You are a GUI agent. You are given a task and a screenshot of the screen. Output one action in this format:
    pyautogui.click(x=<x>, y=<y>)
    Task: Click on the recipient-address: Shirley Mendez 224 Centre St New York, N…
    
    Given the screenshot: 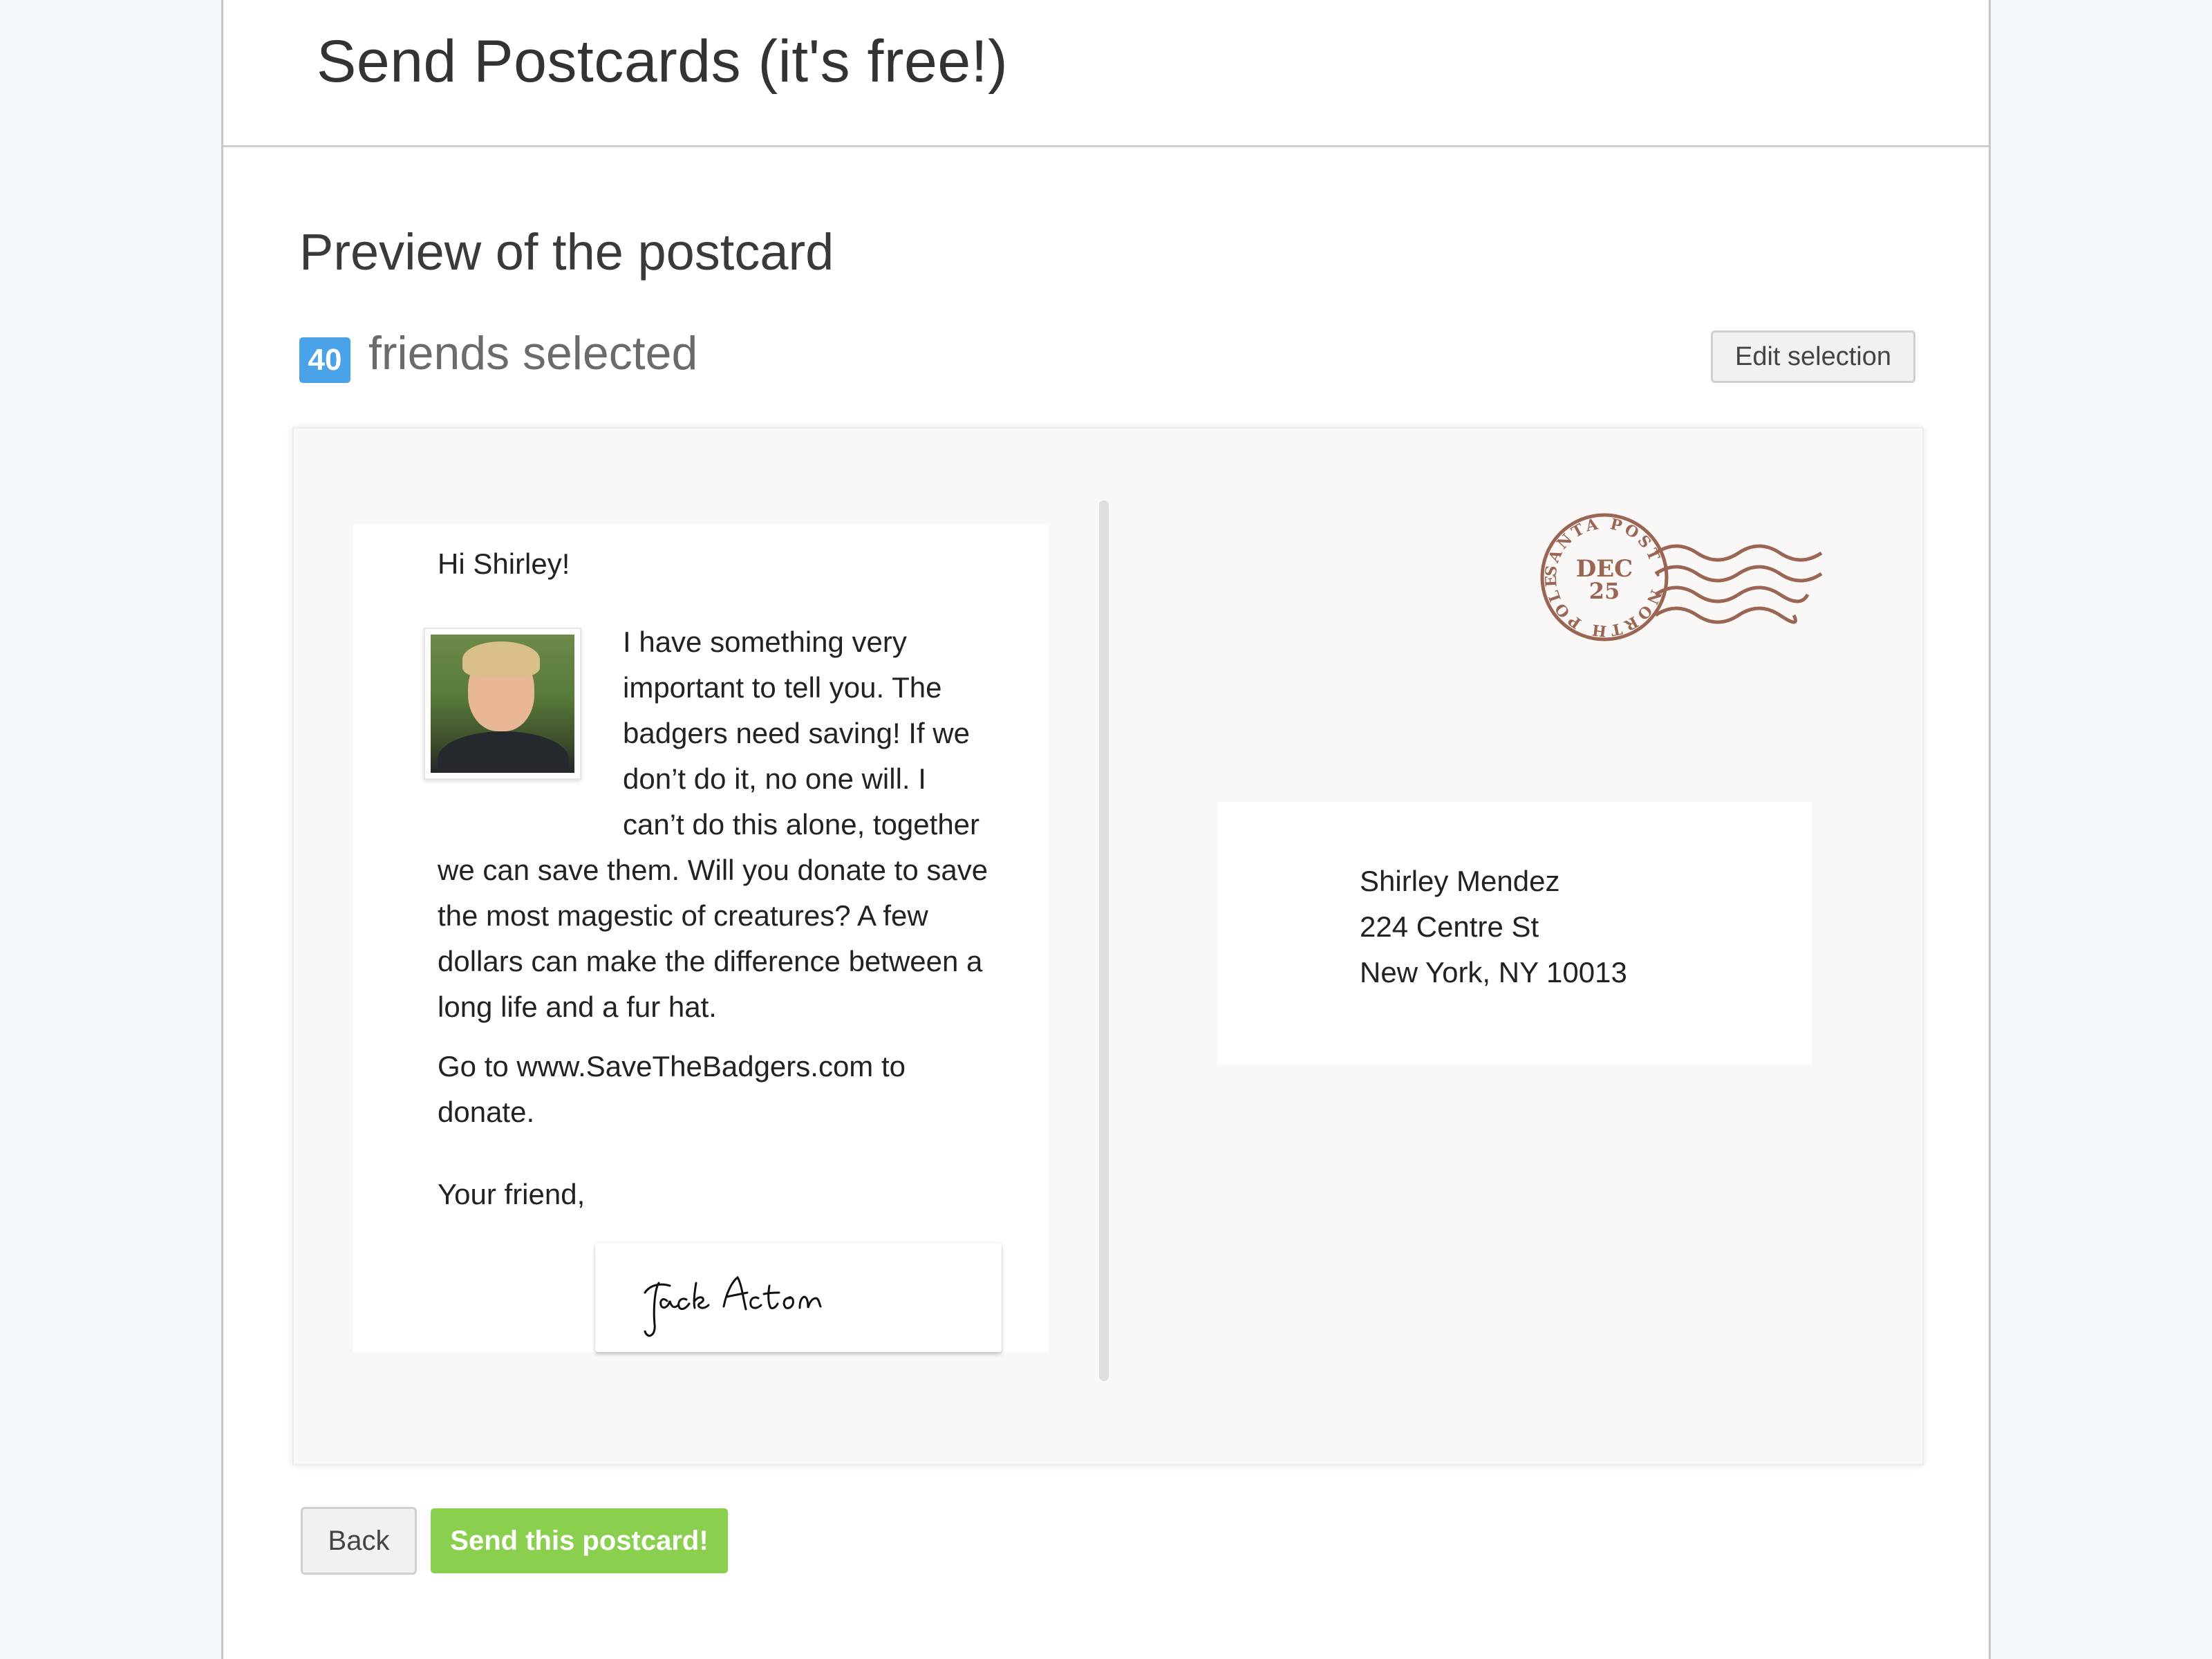 What is the action you would take?
    pyautogui.click(x=1515, y=934)
    